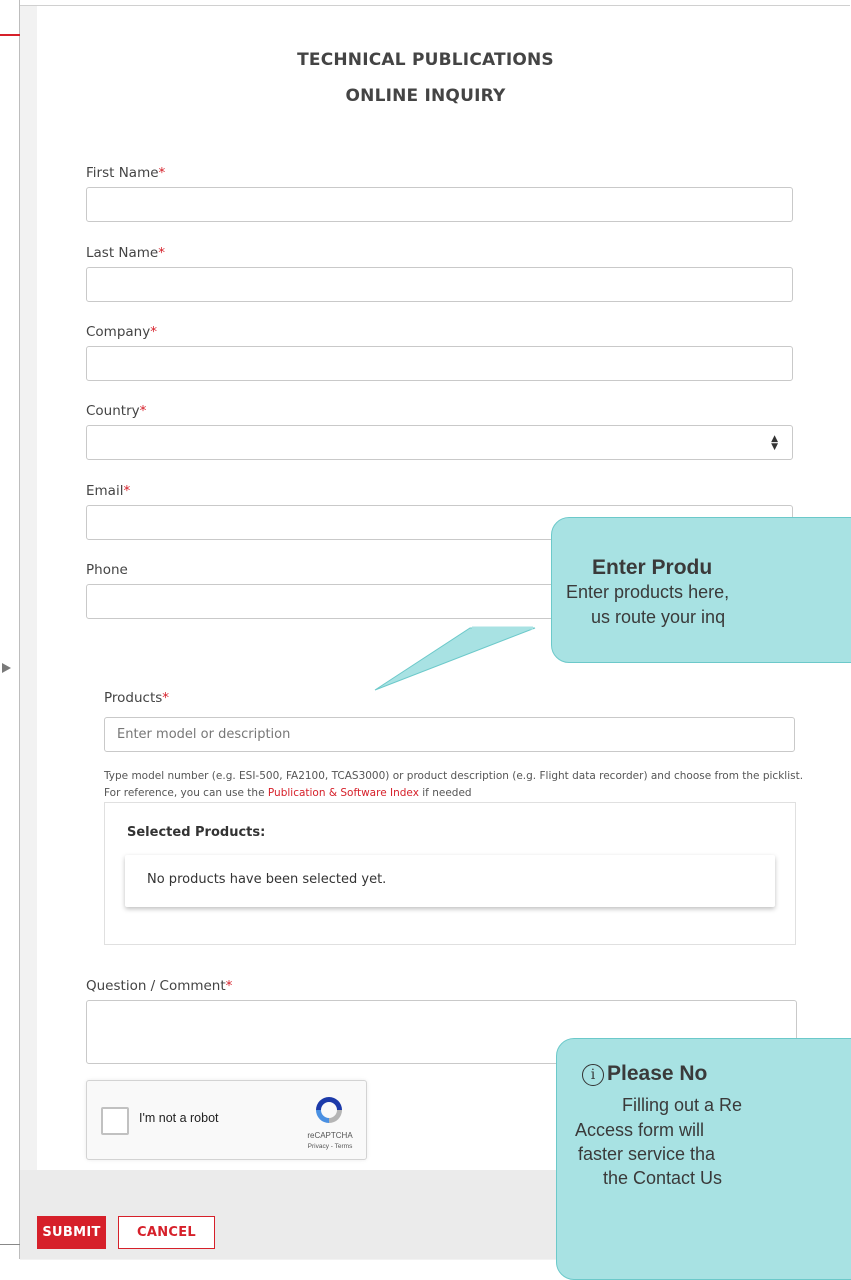  Describe the element at coordinates (126, 173) in the screenshot. I see `first-name-label: First Name*` at that location.